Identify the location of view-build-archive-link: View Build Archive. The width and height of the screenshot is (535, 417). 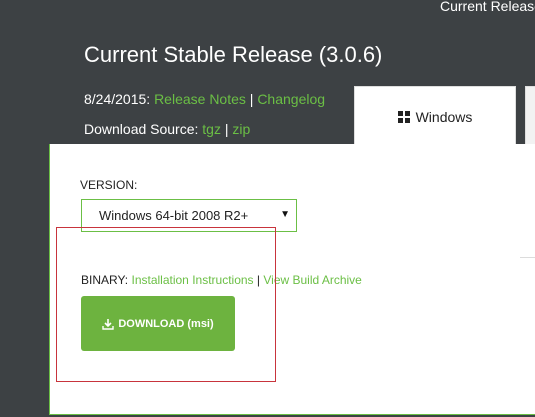
(312, 280).